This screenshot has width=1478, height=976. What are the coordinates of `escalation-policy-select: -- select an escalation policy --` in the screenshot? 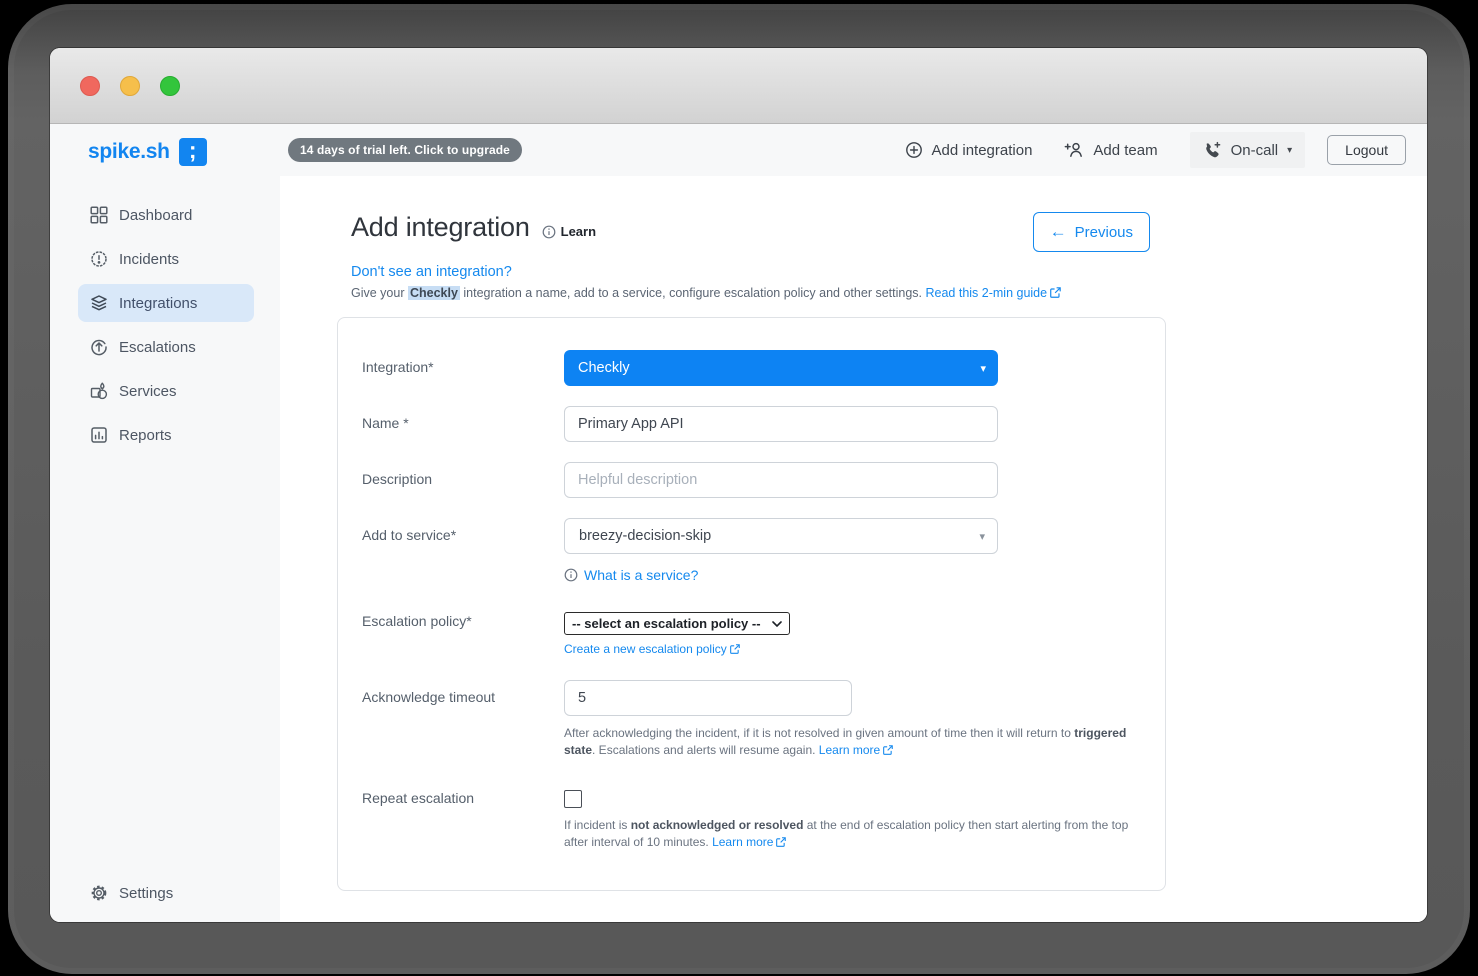 It's located at (677, 623).